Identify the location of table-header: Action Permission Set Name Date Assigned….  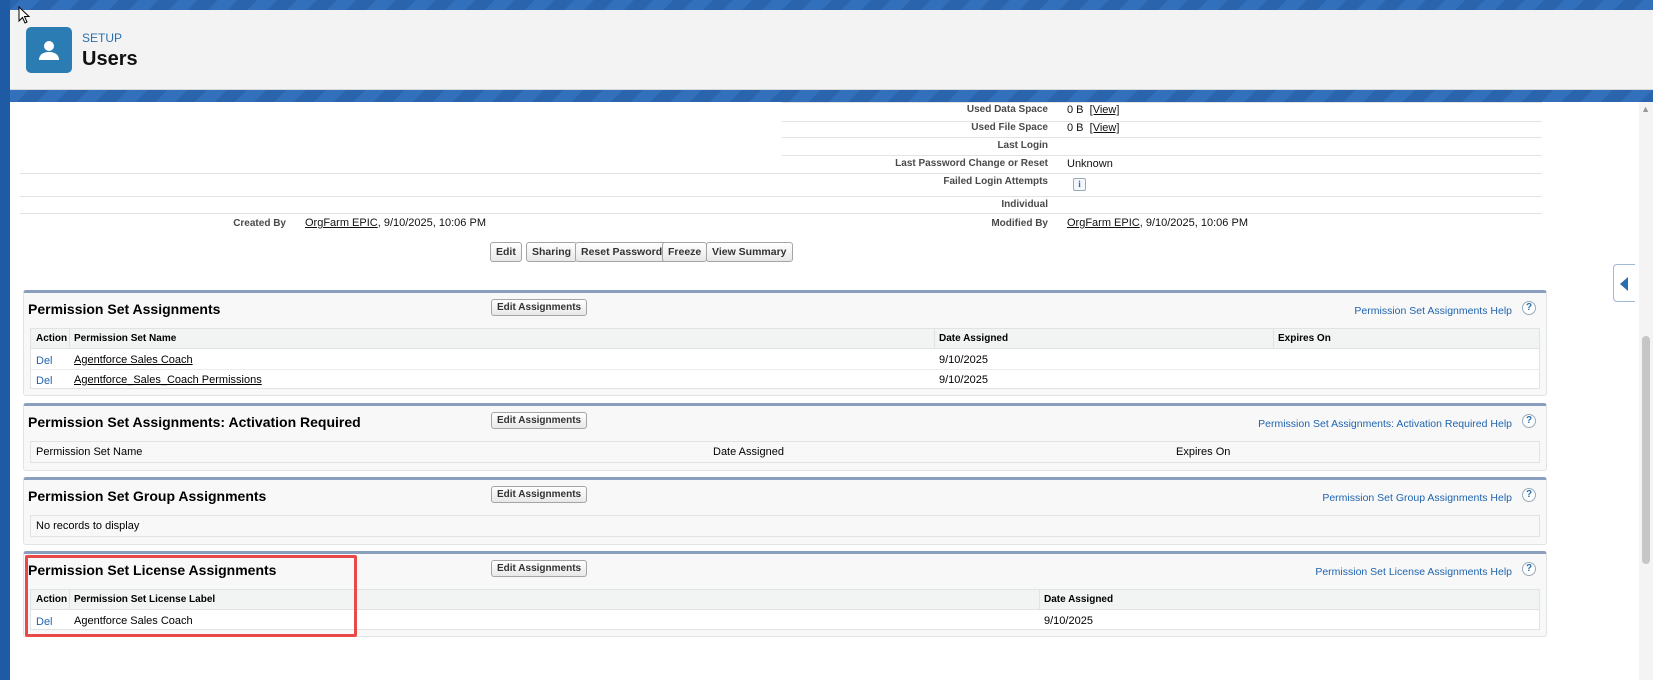
(785, 339).